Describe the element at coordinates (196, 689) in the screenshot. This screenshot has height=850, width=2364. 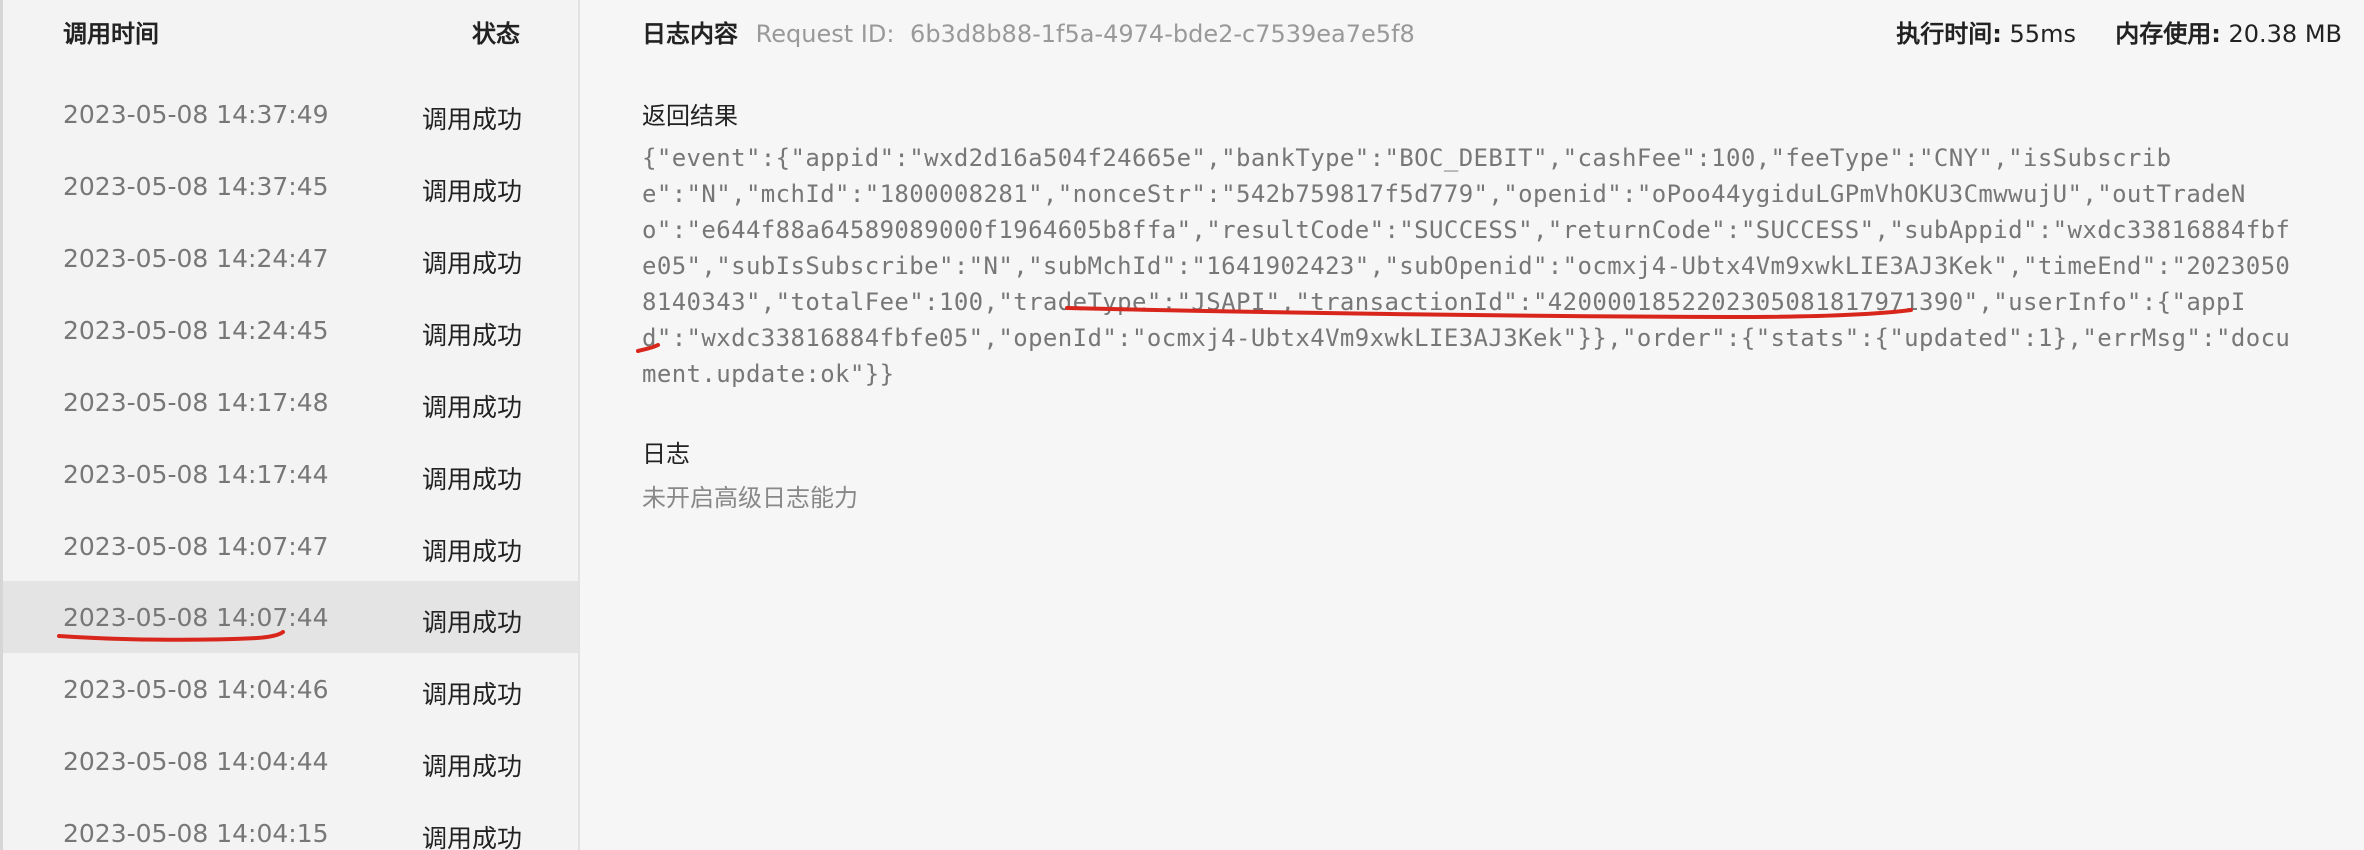
I see `row-time: 2023-05-08 14:04:46` at that location.